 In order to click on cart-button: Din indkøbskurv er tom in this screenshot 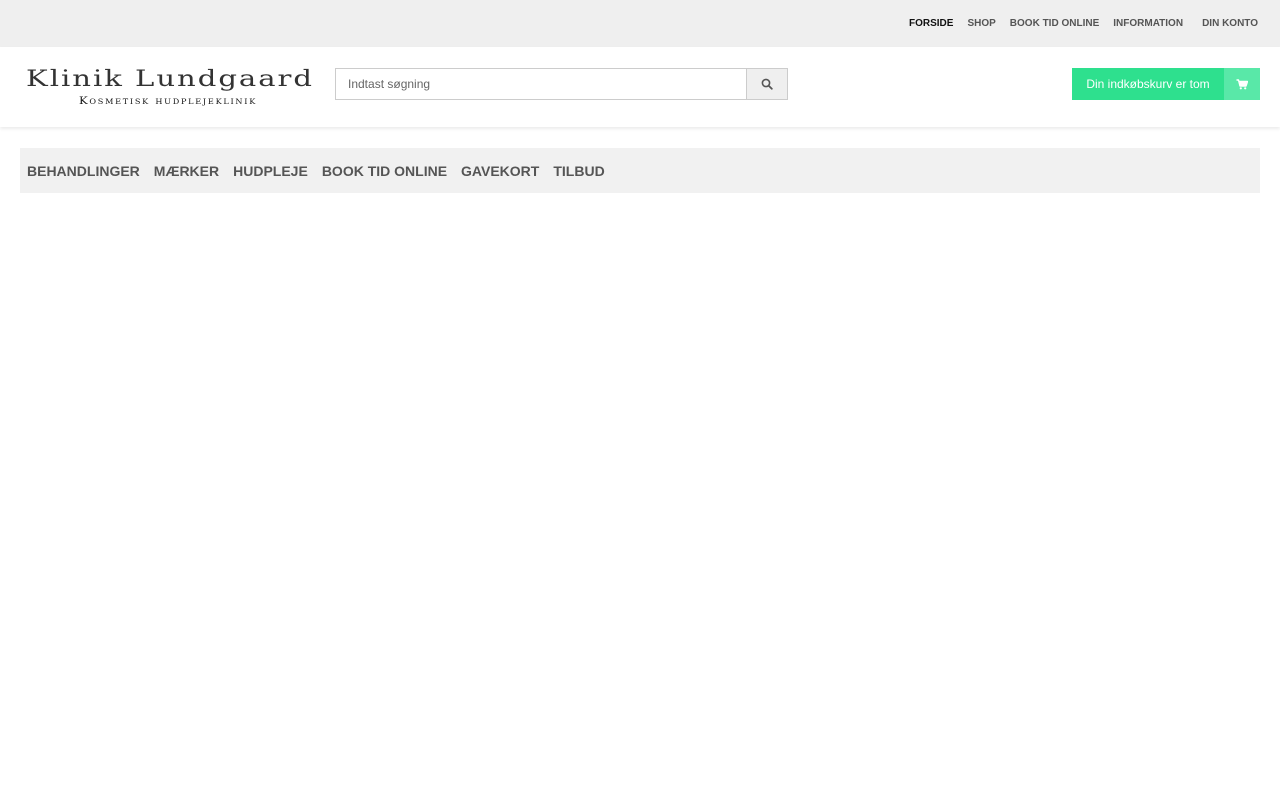, I will do `click(1166, 84)`.